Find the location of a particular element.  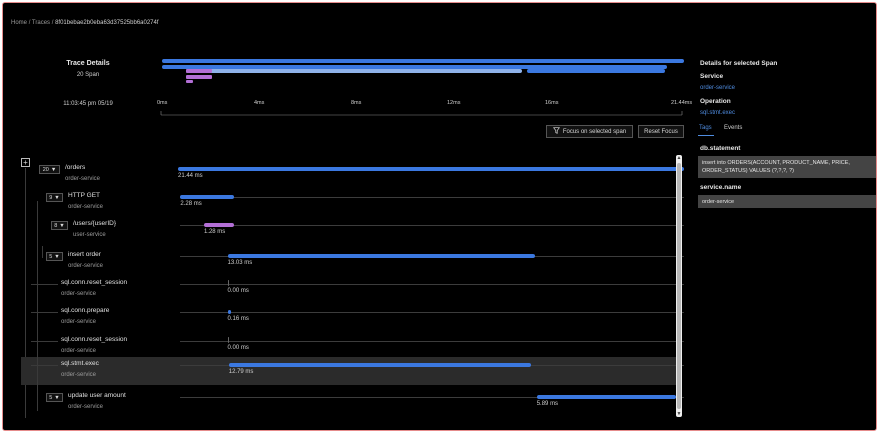

span-duration: 2.28 ms is located at coordinates (191, 204).